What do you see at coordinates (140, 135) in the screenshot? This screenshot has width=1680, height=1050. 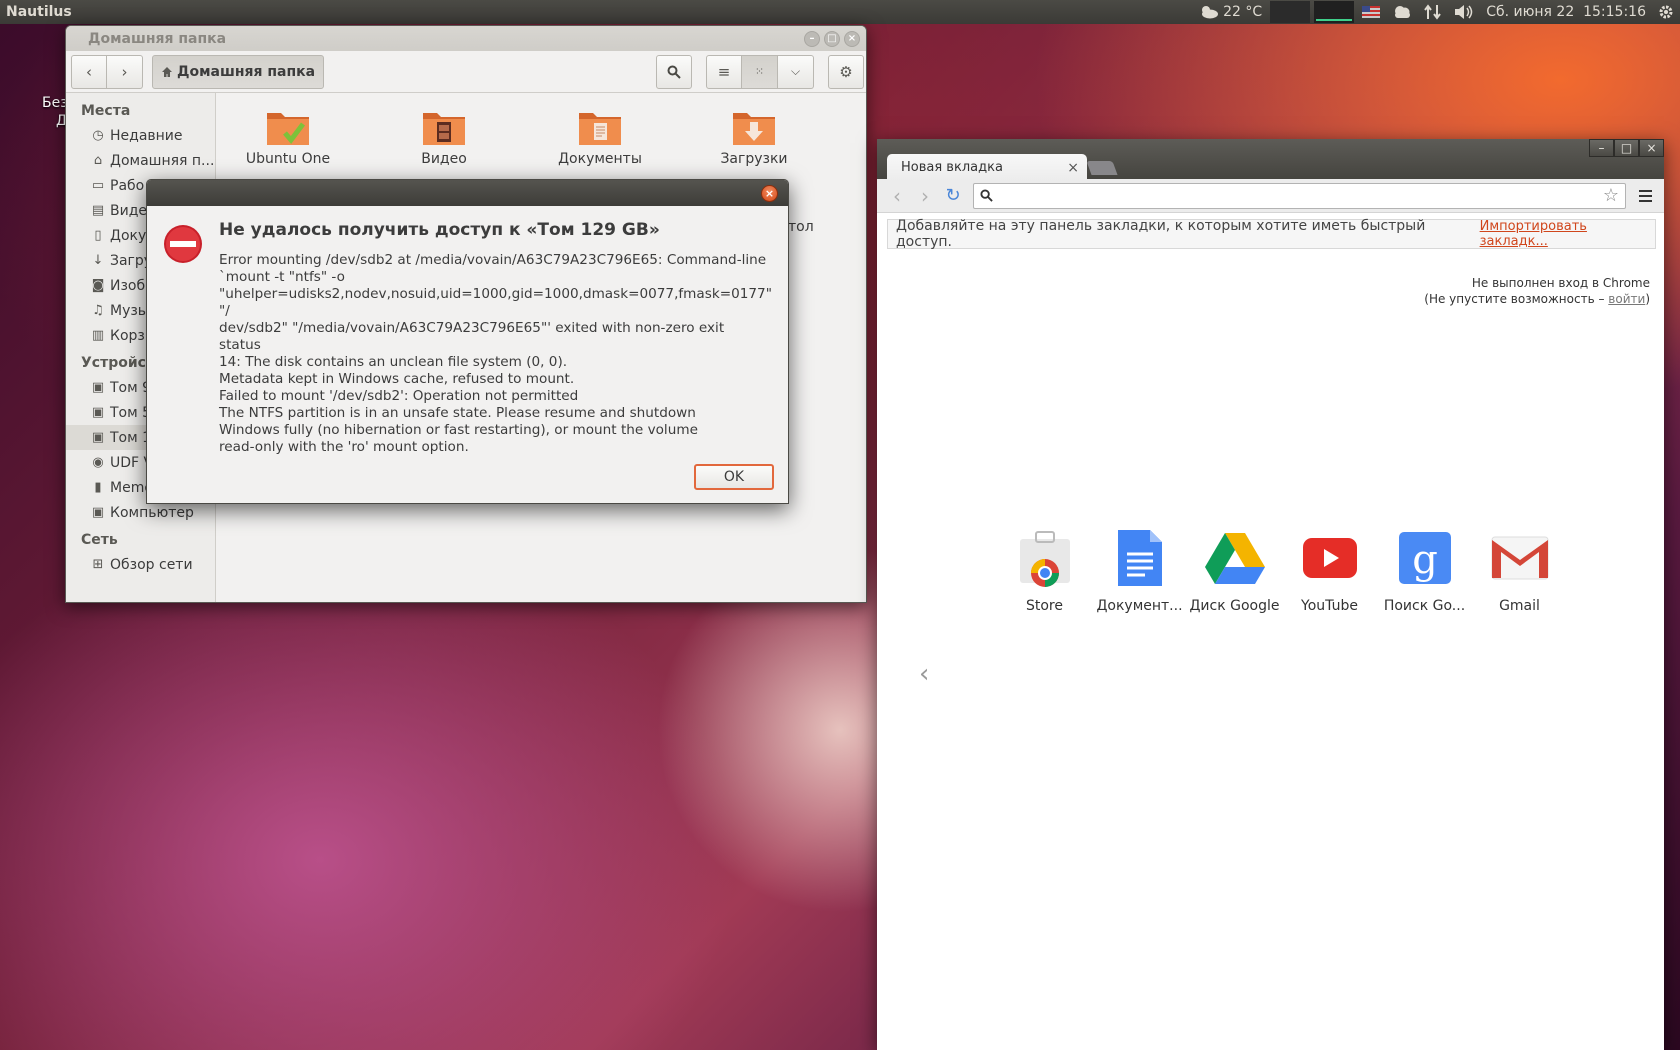 I see `sidebar-item-recent: ◷ Недавние` at bounding box center [140, 135].